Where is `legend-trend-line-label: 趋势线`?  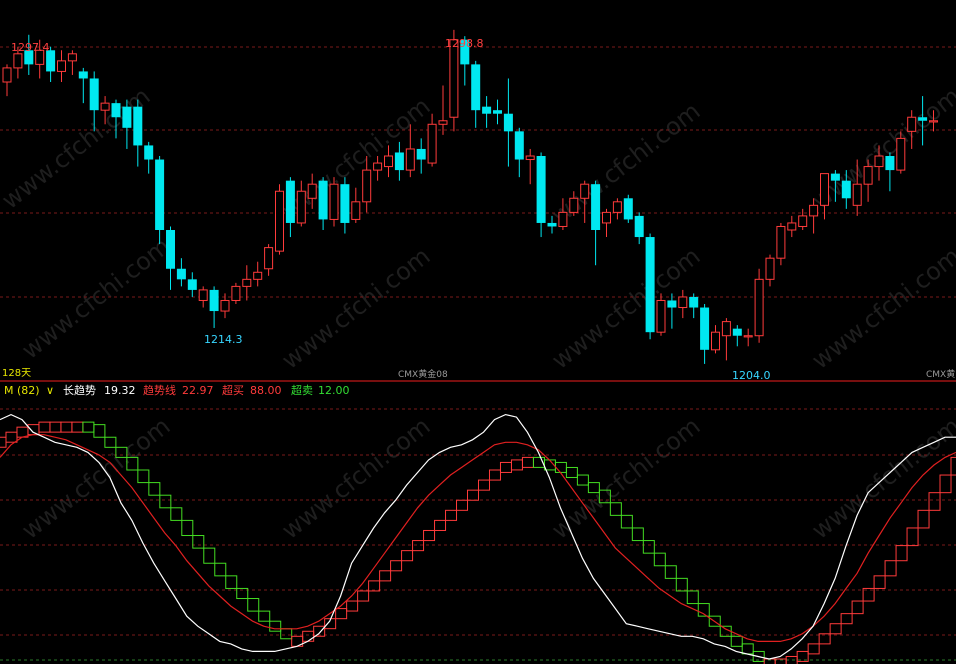
legend-trend-line-label: 趋势线 is located at coordinates (159, 390).